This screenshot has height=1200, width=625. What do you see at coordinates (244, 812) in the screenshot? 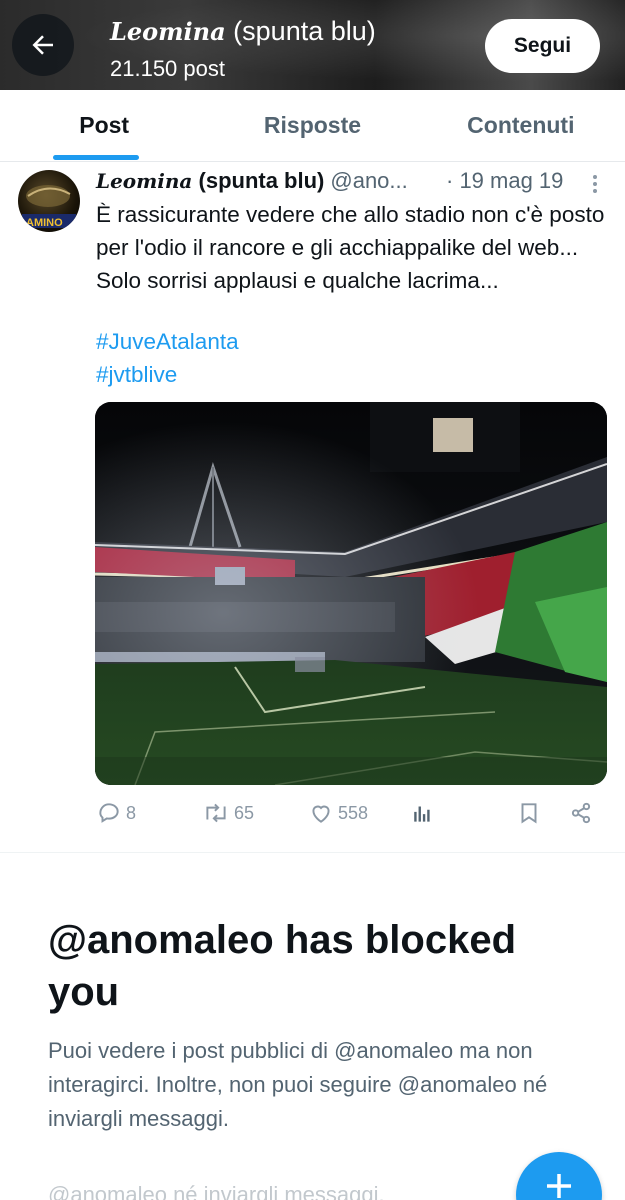
I see `retweet-count: 65` at bounding box center [244, 812].